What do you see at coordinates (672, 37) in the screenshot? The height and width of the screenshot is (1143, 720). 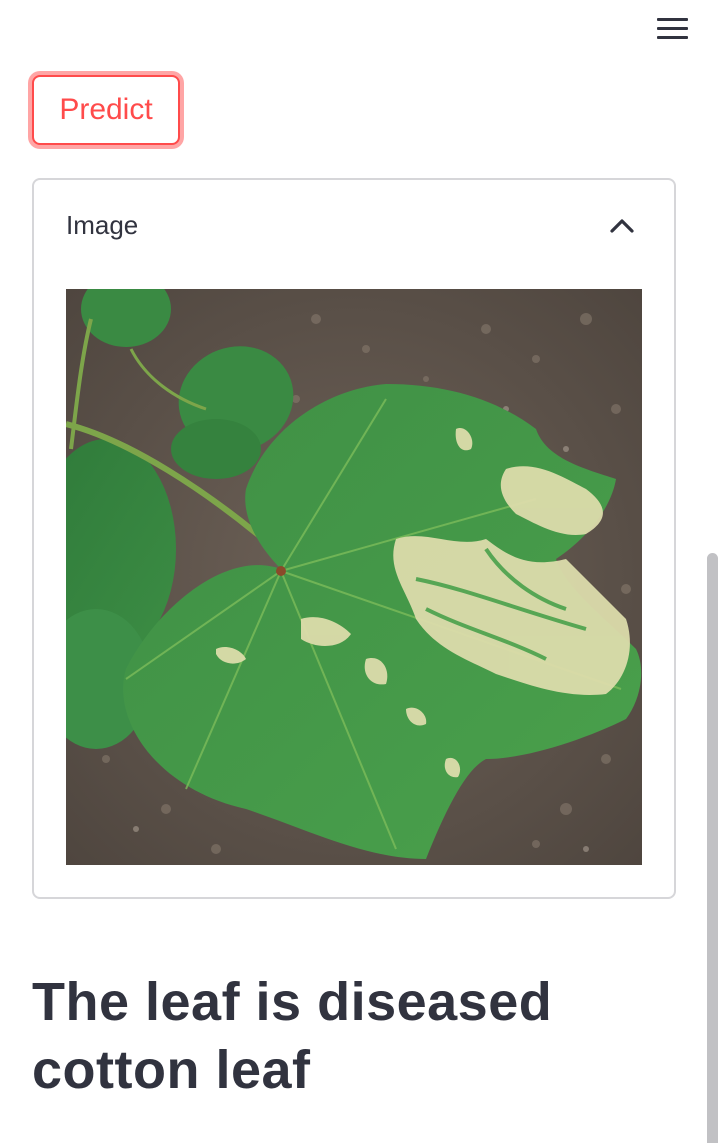 I see `menu-bar-bottom` at bounding box center [672, 37].